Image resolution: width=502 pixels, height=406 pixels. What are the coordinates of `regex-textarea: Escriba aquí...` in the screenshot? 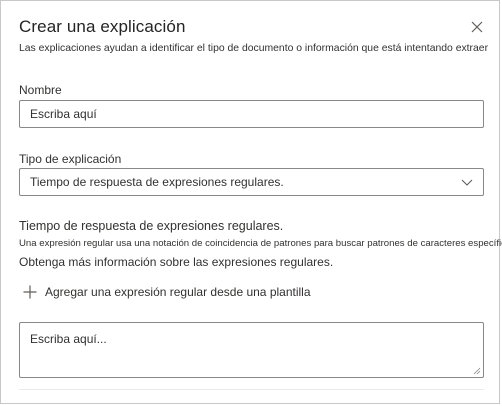 It's located at (251, 350).